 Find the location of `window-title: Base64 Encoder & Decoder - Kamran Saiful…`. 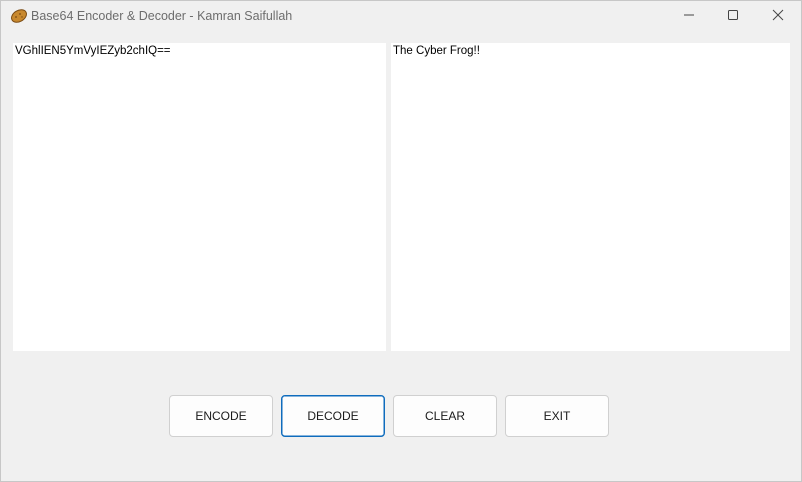

window-title: Base64 Encoder & Decoder - Kamran Saiful… is located at coordinates (162, 16).